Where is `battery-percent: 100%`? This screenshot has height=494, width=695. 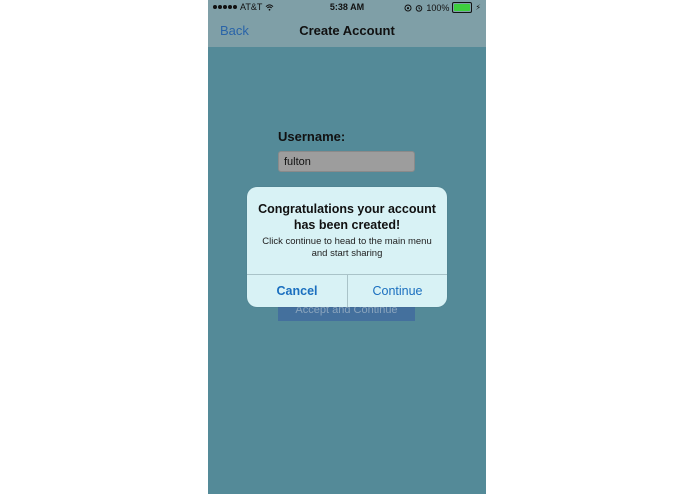 battery-percent: 100% is located at coordinates (438, 7).